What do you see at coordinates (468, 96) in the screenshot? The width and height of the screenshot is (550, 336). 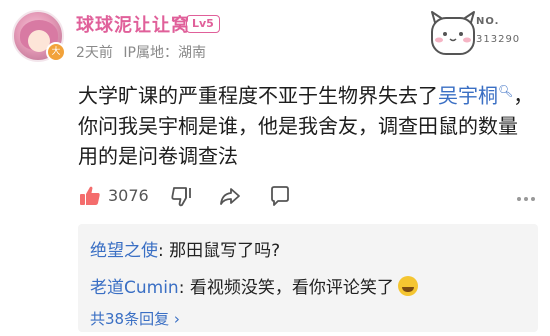 I see `mention-link: 吴宇桐` at bounding box center [468, 96].